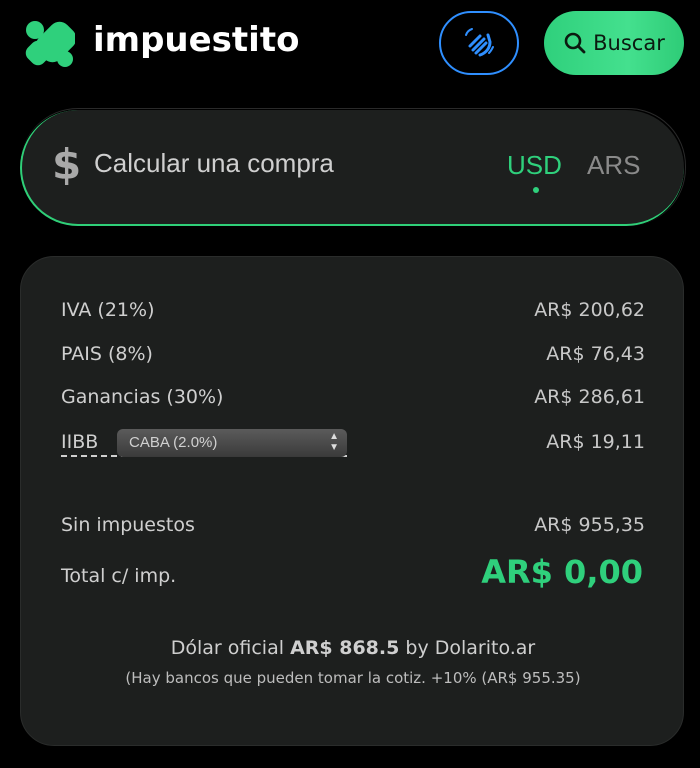  What do you see at coordinates (595, 442) in the screenshot?
I see `iibb-value: AR$ 19,11` at bounding box center [595, 442].